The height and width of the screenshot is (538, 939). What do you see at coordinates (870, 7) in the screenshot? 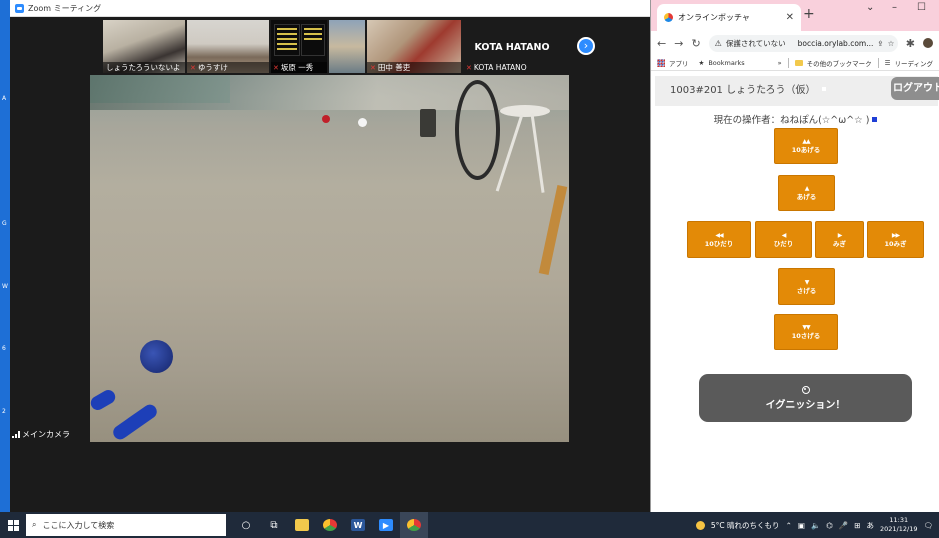
I see `tab-search-chevron-icon: ⌄` at bounding box center [870, 7].